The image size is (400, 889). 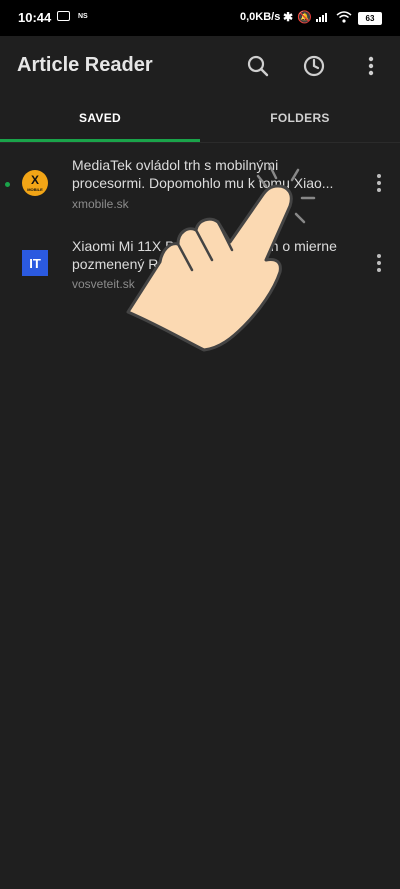 I want to click on app-title: Article Reader, so click(x=85, y=65).